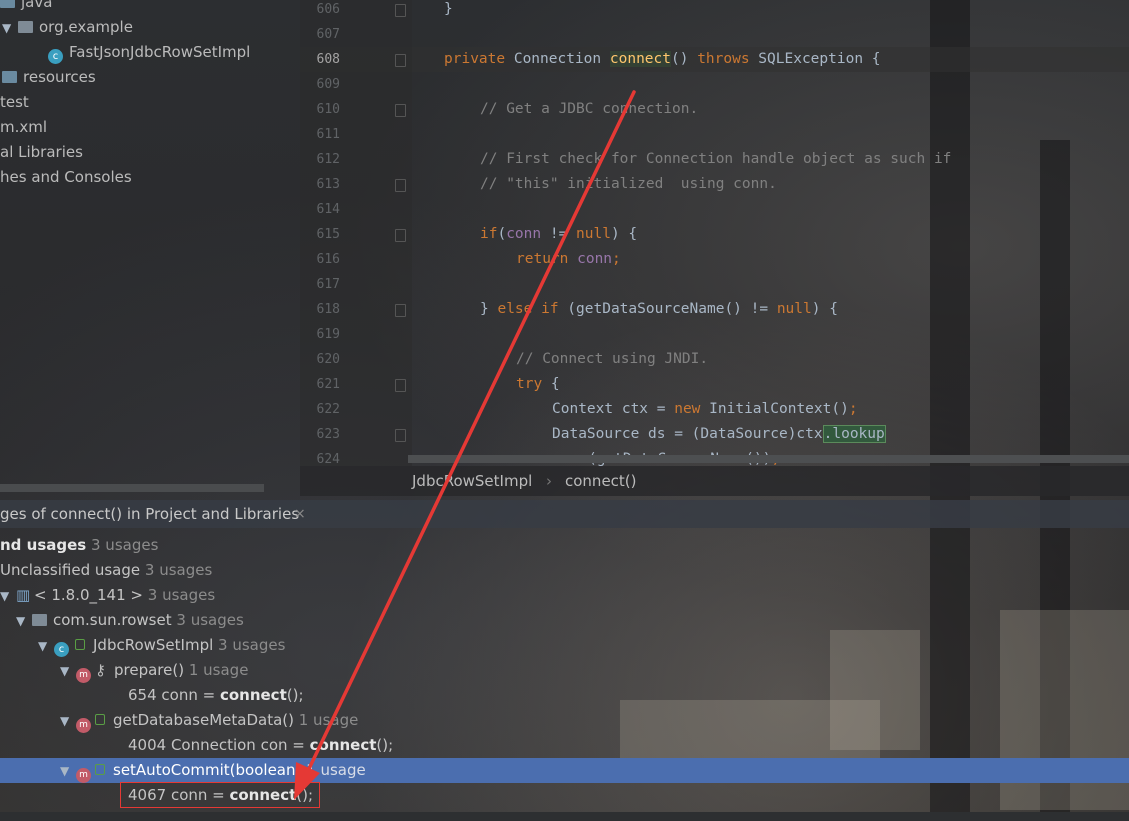 The image size is (1129, 821). What do you see at coordinates (328, 434) in the screenshot?
I see `line-number: 623` at bounding box center [328, 434].